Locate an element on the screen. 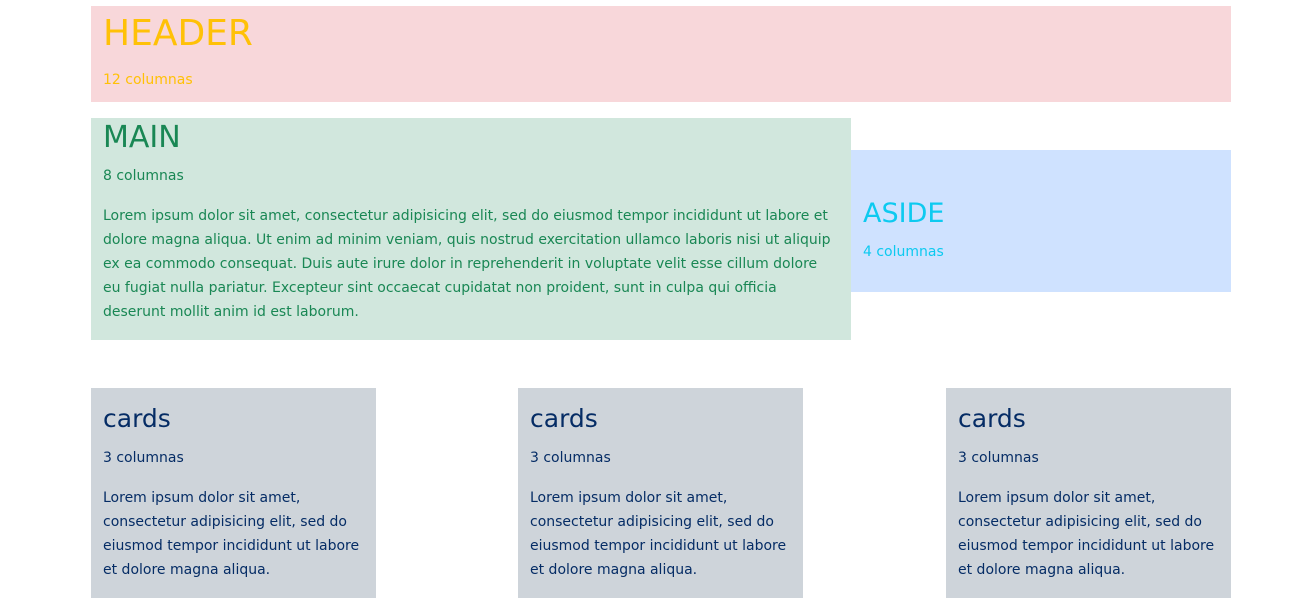 Image resolution: width=1306 pixels, height=605 pixels. main-columns-label: 8 columnas is located at coordinates (143, 176).